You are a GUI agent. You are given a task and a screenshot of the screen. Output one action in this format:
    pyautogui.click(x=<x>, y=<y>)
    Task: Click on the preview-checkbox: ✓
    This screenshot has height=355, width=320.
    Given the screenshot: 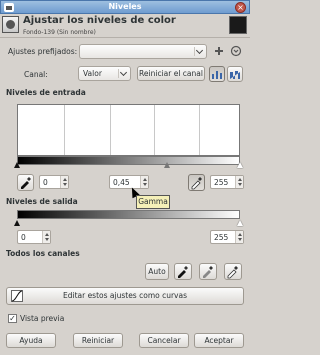 What is the action you would take?
    pyautogui.click(x=12, y=318)
    